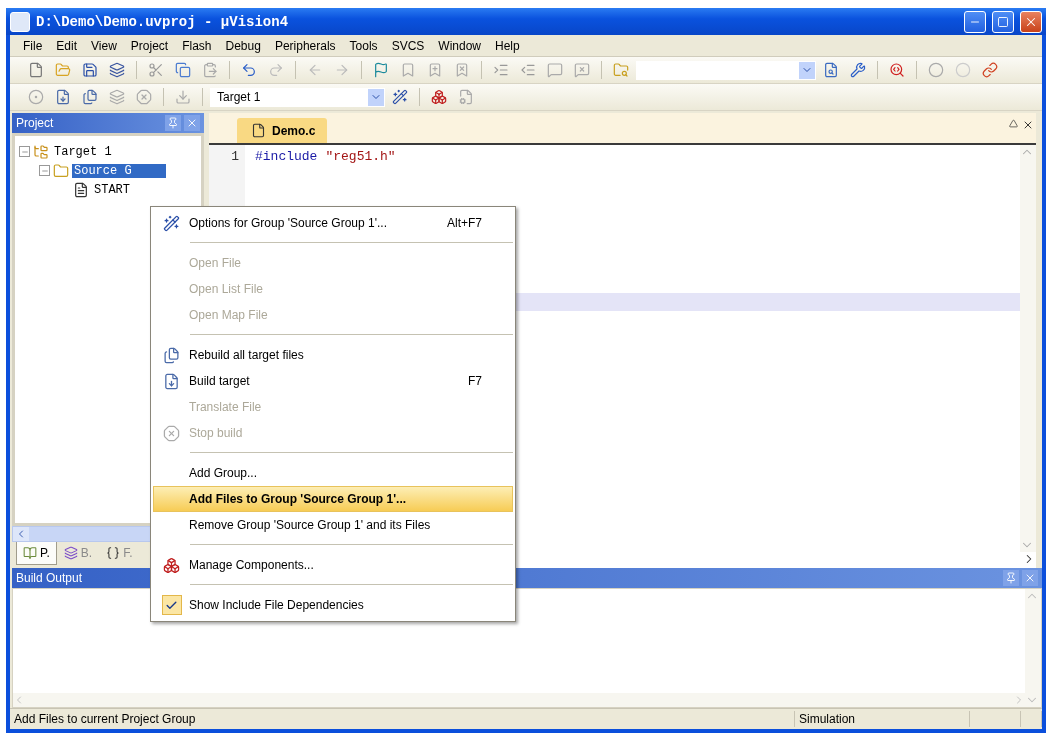 The width and height of the screenshot is (1050, 733). Describe the element at coordinates (33, 45) in the screenshot. I see `menu-item: File` at that location.